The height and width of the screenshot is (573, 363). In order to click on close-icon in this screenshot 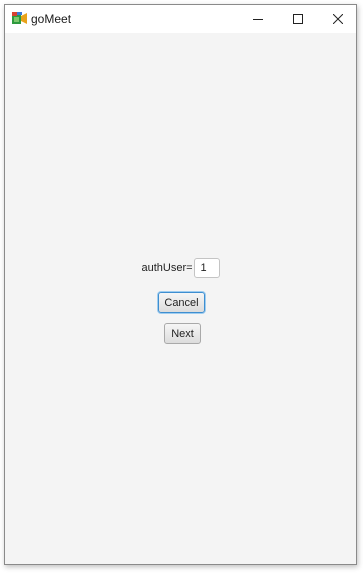, I will do `click(338, 19)`.